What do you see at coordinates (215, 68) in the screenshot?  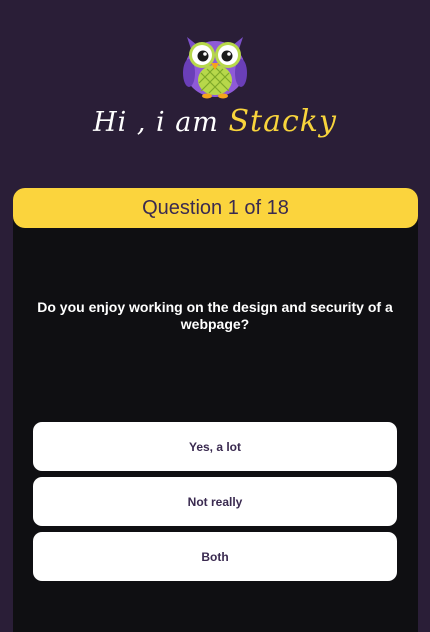 I see `owl-icon` at bounding box center [215, 68].